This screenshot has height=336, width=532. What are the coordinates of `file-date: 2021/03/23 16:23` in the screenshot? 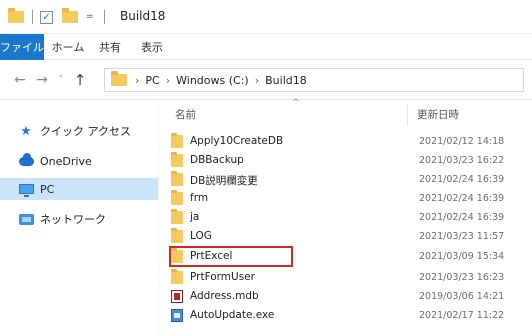 It's located at (462, 277).